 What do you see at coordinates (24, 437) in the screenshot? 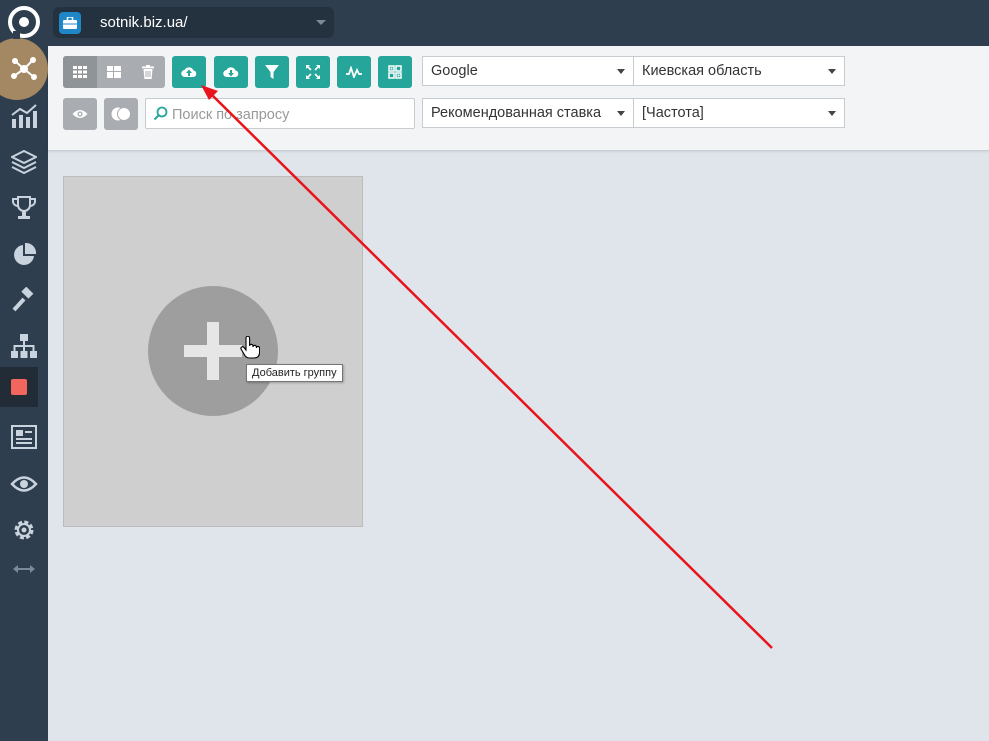
I see `list-icon` at bounding box center [24, 437].